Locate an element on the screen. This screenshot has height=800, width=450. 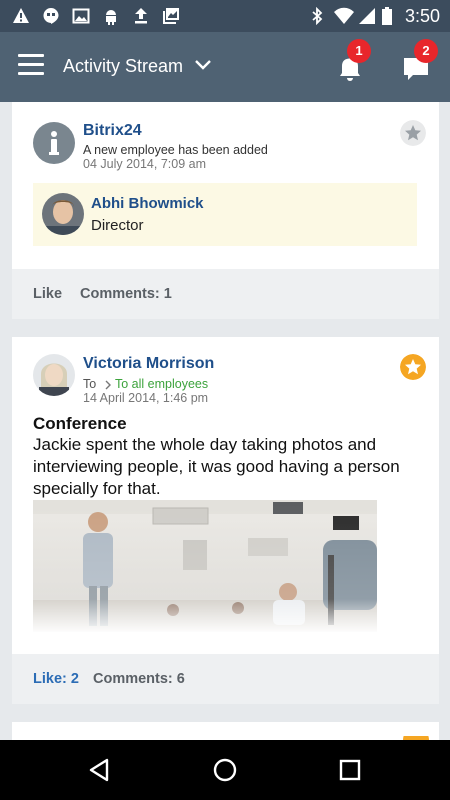
employee-role: Director is located at coordinates (117, 225).